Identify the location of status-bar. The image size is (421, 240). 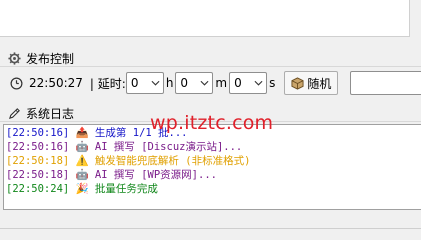
(210, 234).